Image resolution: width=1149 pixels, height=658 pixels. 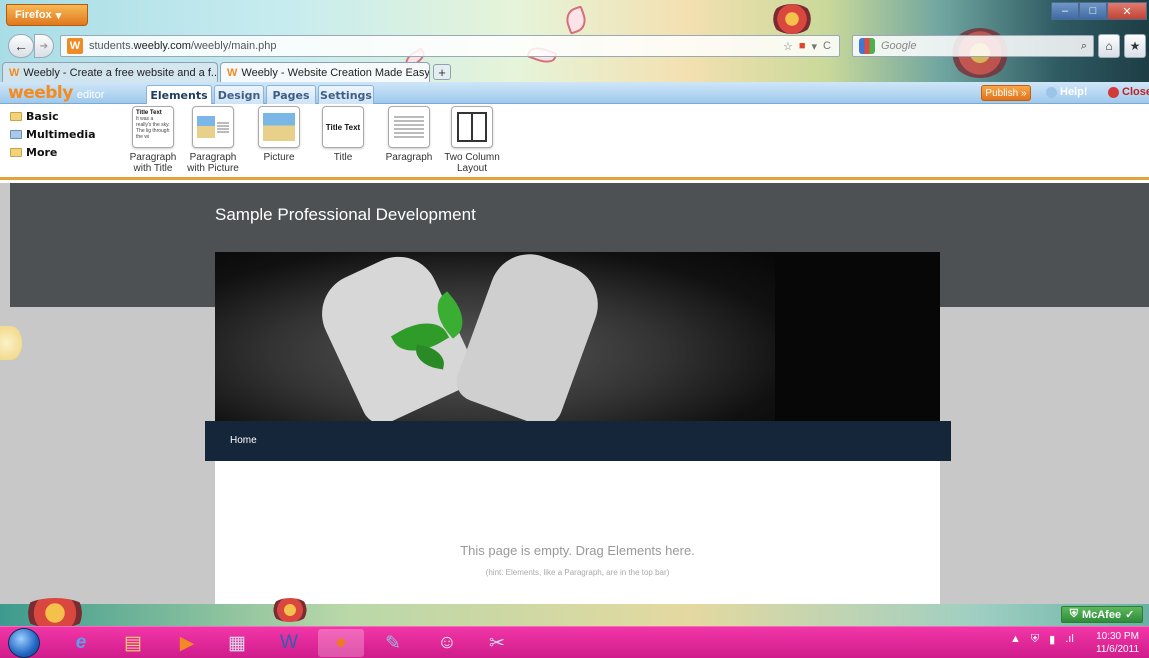 I want to click on dropdown-arrow-icon: ▾, so click(x=815, y=46).